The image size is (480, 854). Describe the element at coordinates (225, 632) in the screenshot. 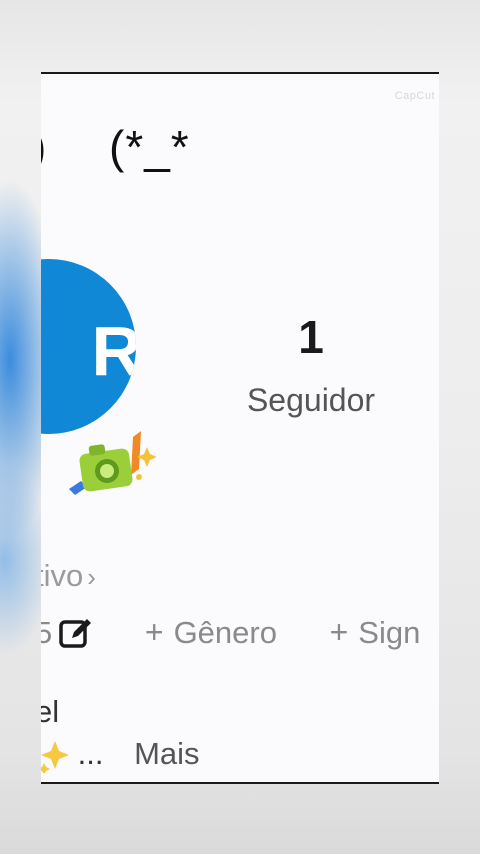

I see `gender-label: Gênero` at that location.